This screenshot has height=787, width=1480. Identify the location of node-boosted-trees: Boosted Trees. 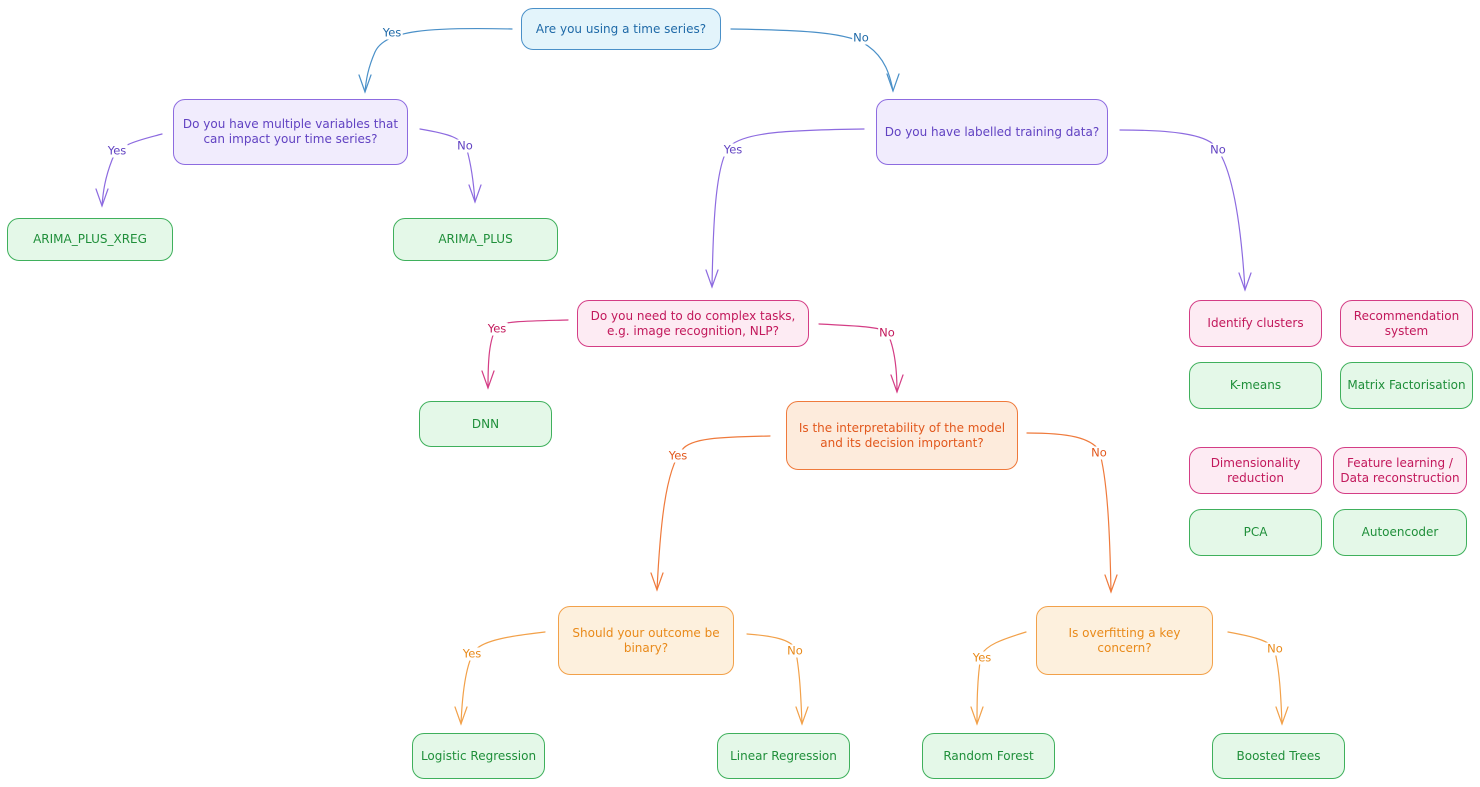
(1278, 756).